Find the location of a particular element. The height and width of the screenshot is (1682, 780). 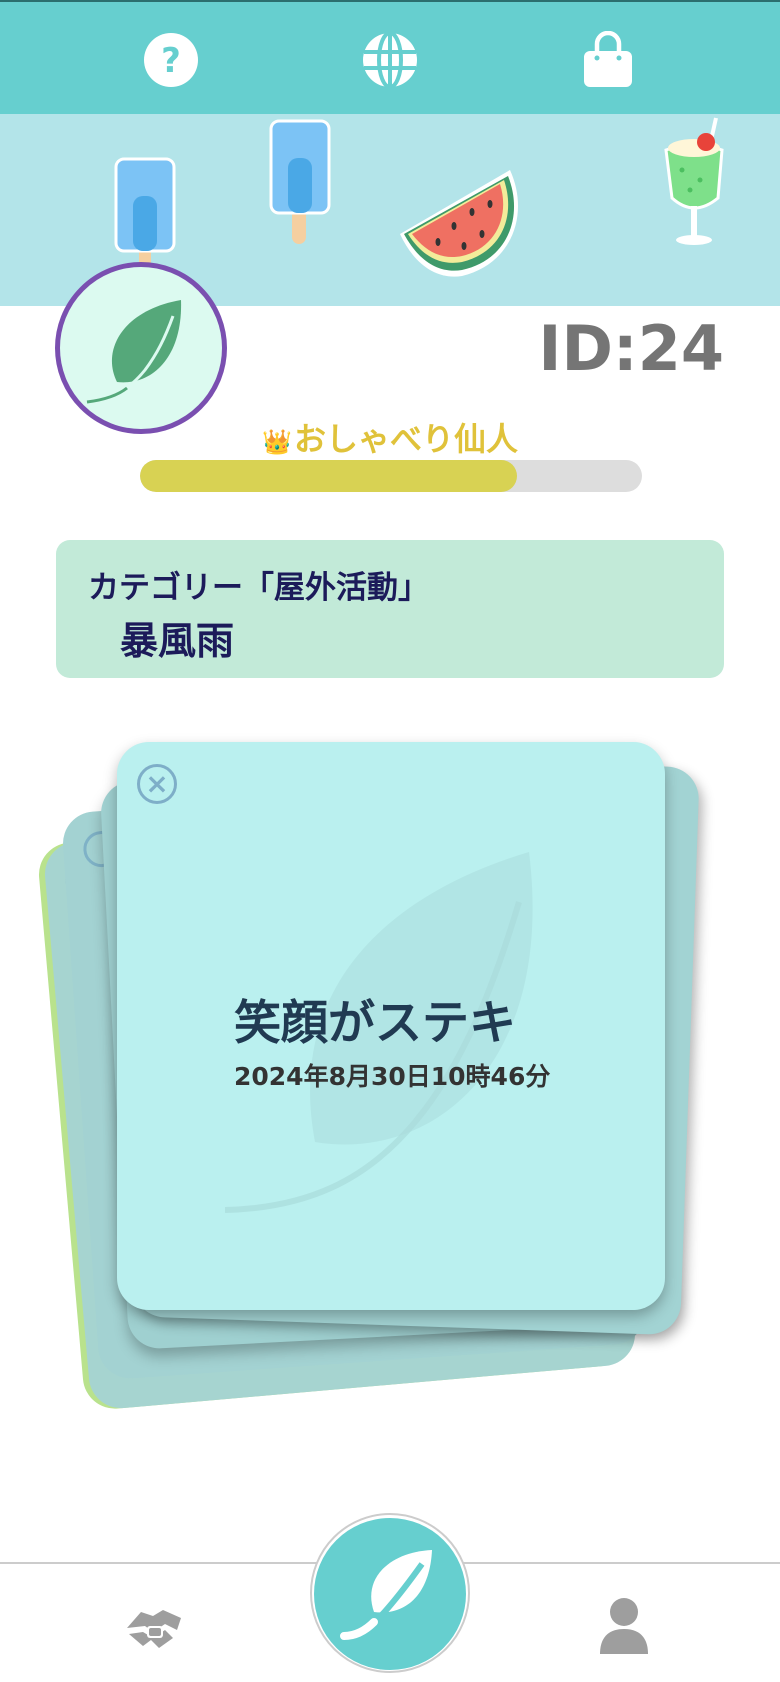

shop-button is located at coordinates (608, 60).